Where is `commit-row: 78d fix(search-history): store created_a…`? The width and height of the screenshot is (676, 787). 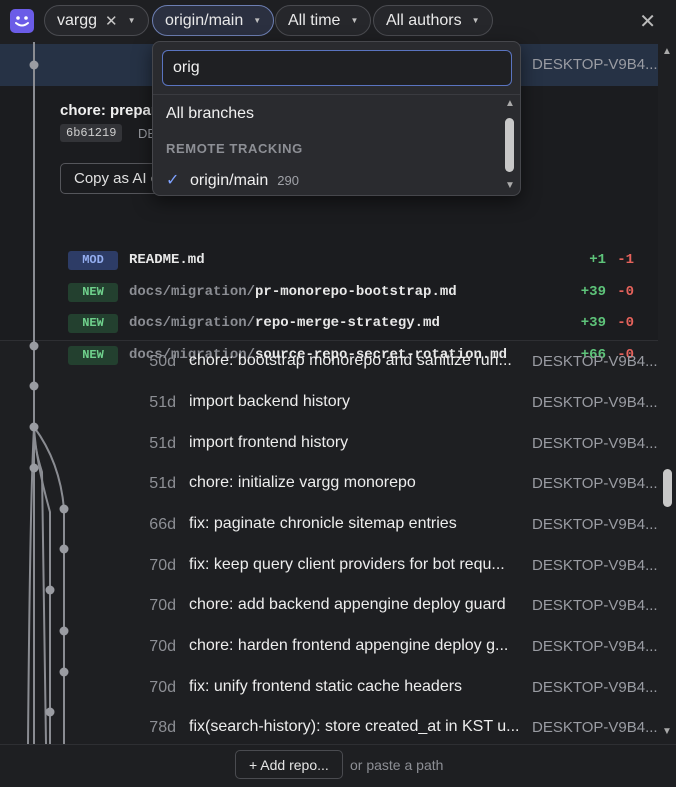 commit-row: 78d fix(search-history): store created_a… is located at coordinates (329, 725).